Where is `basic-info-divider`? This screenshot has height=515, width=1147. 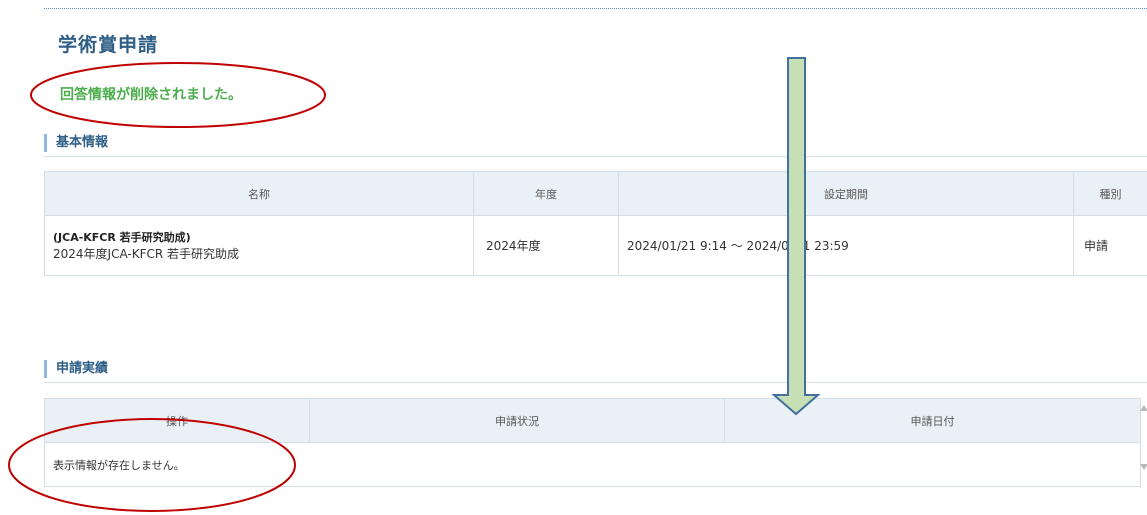
basic-info-divider is located at coordinates (595, 156).